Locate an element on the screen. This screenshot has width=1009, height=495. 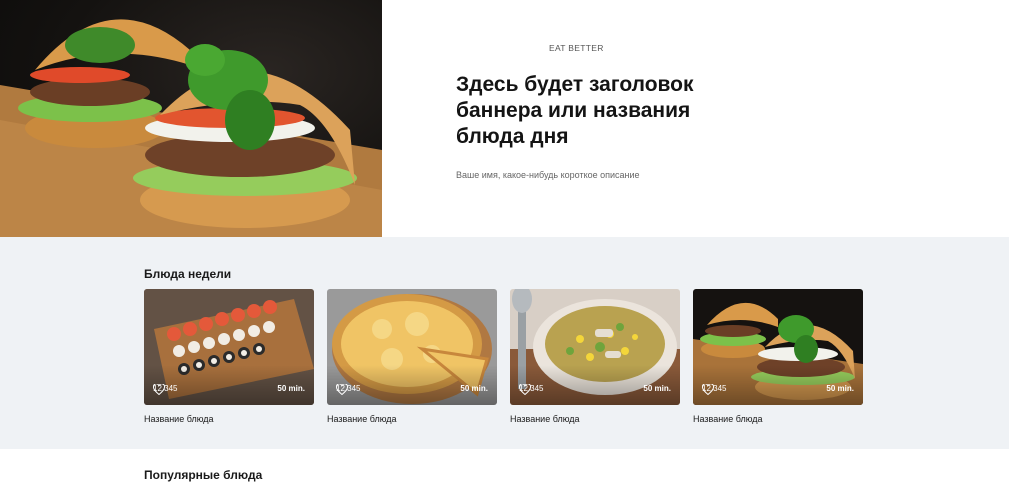
burger-image: 12 345 50 min. is located at coordinates (778, 347).